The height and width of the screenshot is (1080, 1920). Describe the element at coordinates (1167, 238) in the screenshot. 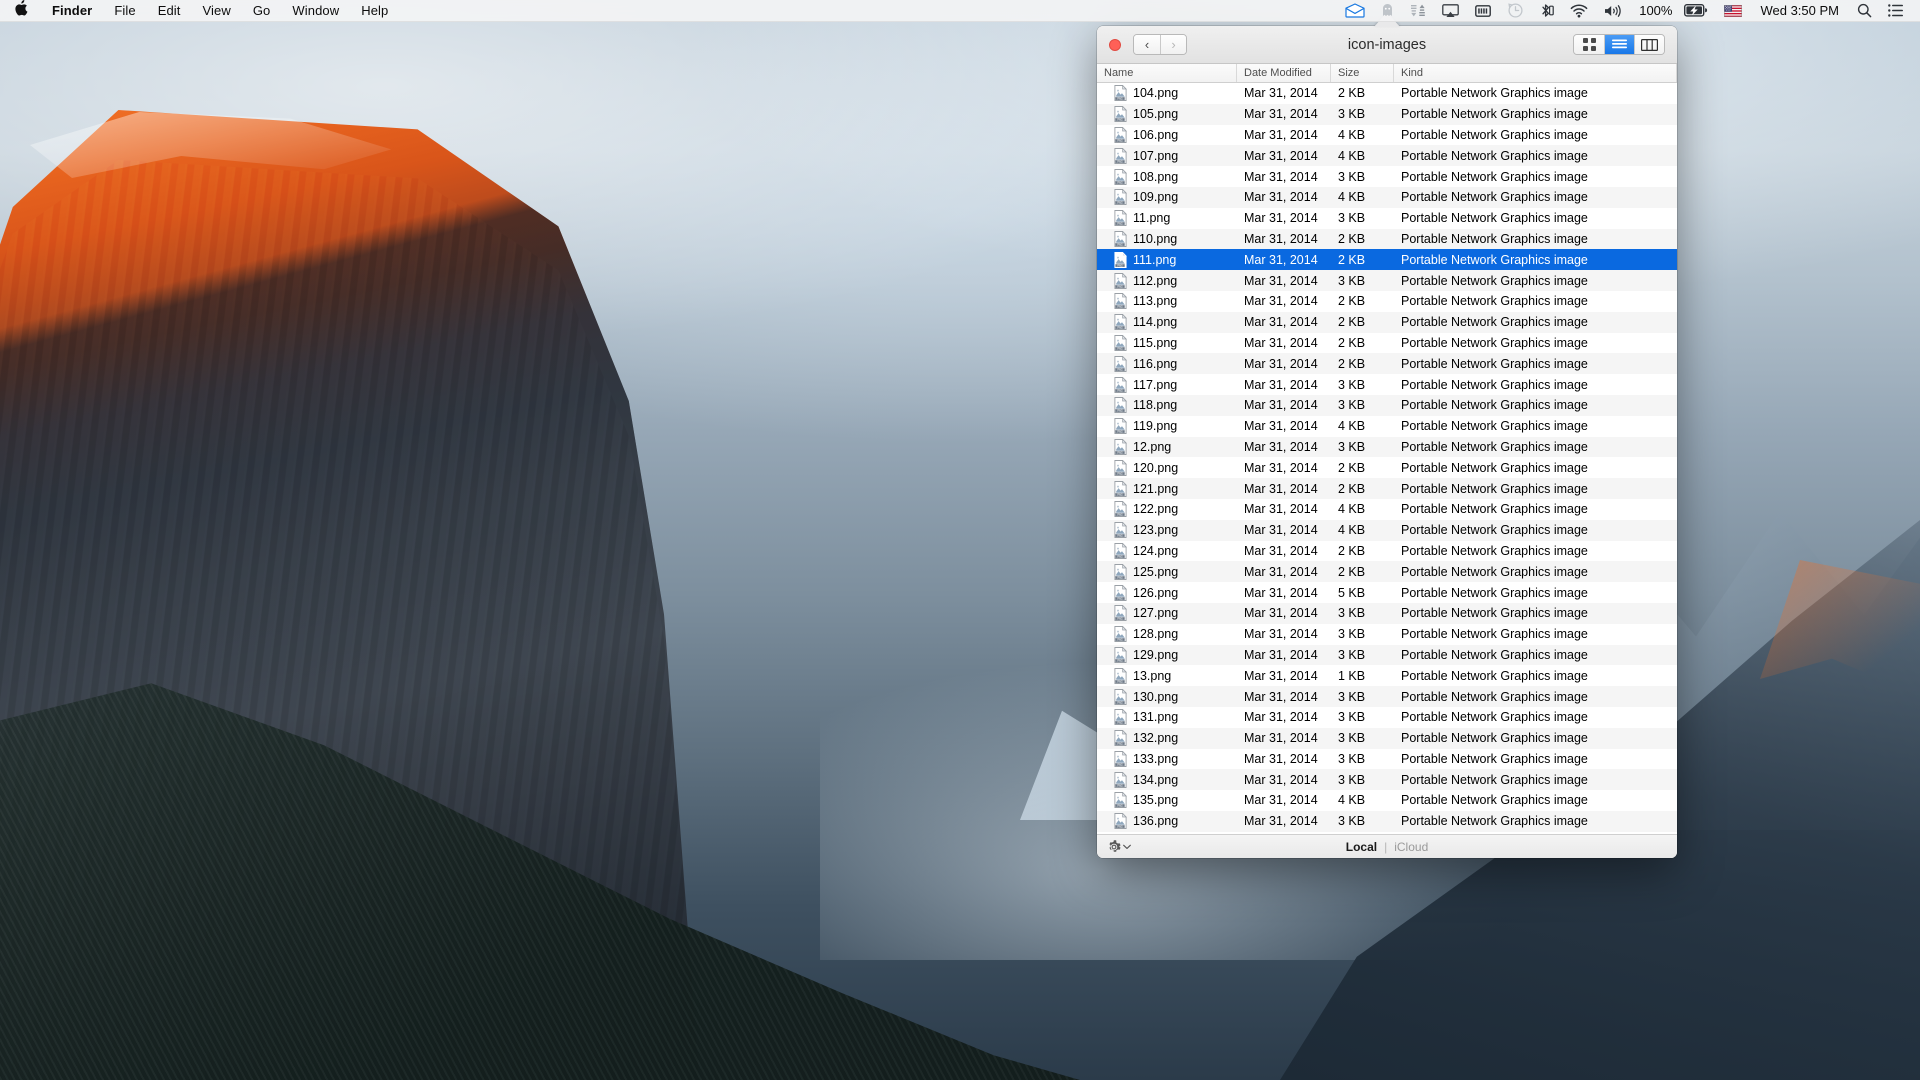

I see `file-name-cell: PNG 110.png` at that location.